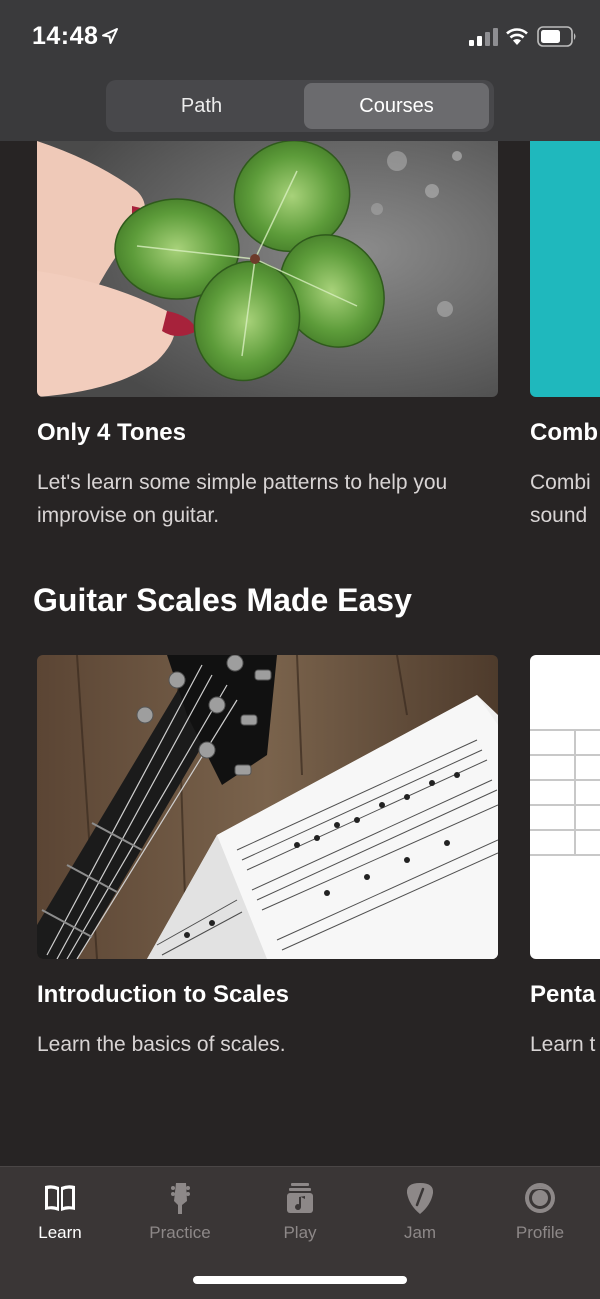  What do you see at coordinates (300, 36) in the screenshot?
I see `status-bar: 14:48` at bounding box center [300, 36].